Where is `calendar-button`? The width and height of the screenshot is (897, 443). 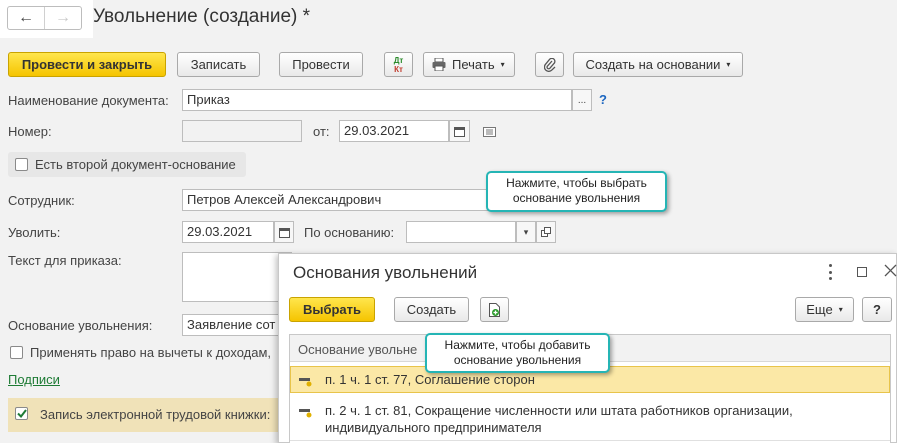
calendar-button is located at coordinates (459, 131).